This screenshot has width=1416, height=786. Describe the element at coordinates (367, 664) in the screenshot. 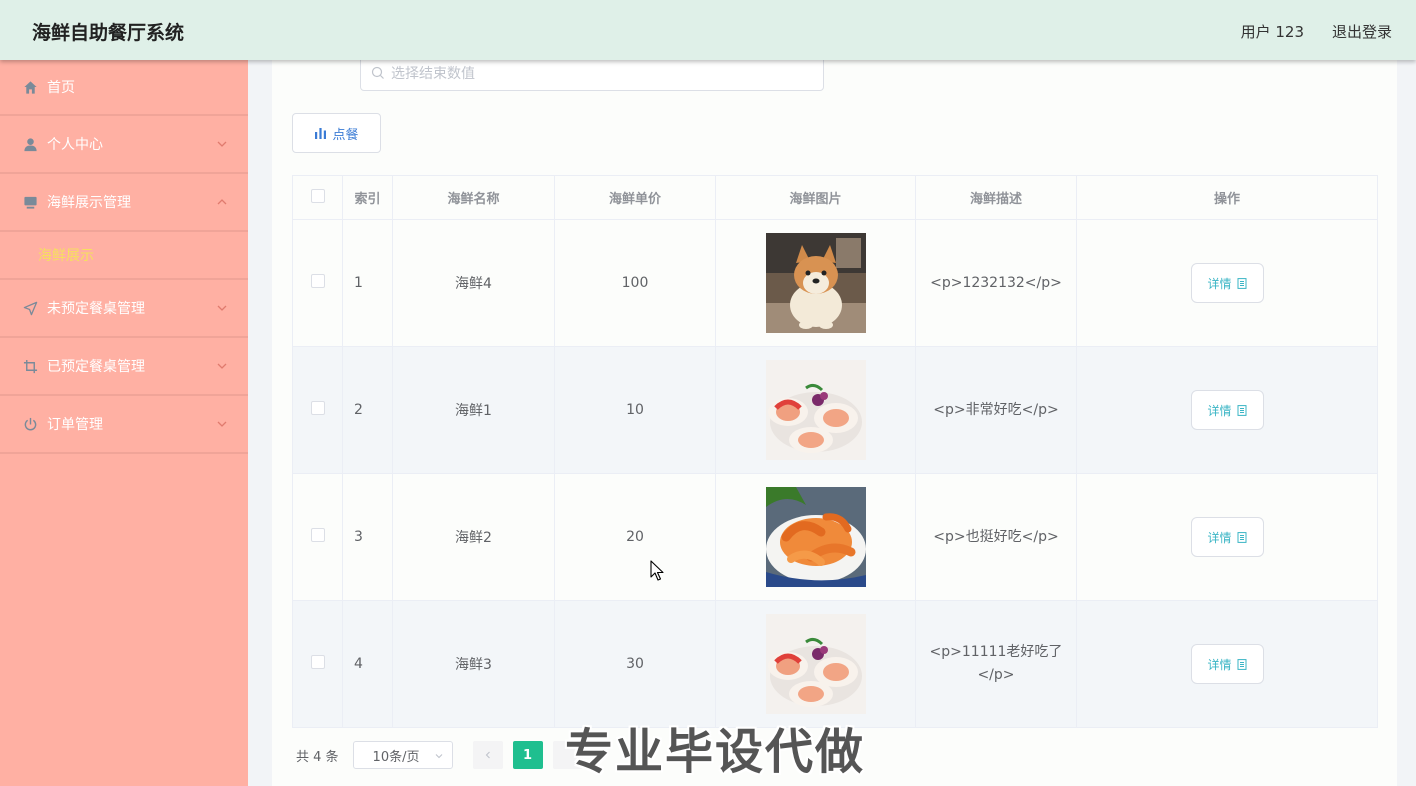

I see `row-index: 4` at that location.